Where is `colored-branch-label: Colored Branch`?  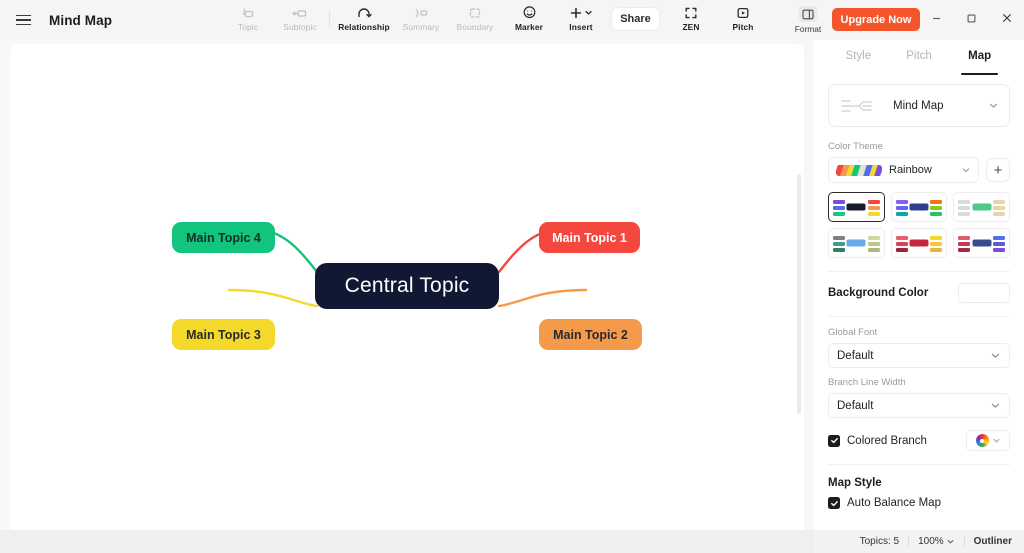
colored-branch-label: Colored Branch is located at coordinates (887, 440).